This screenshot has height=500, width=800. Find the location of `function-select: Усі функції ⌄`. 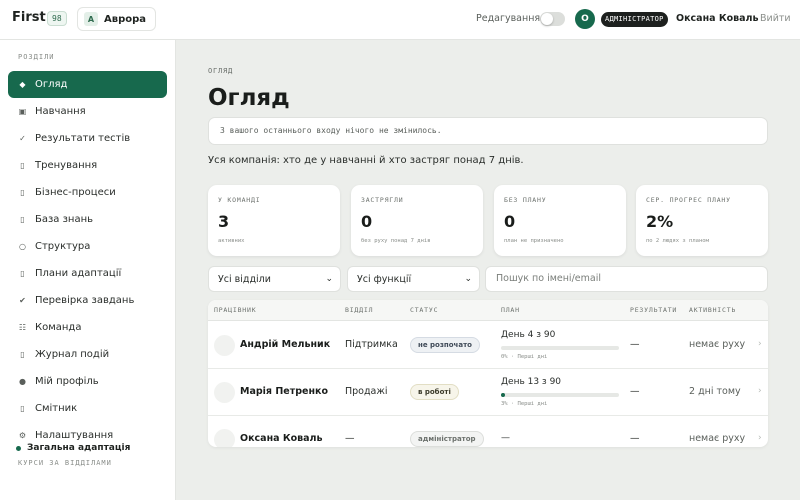

function-select: Усі функції ⌄ is located at coordinates (413, 279).